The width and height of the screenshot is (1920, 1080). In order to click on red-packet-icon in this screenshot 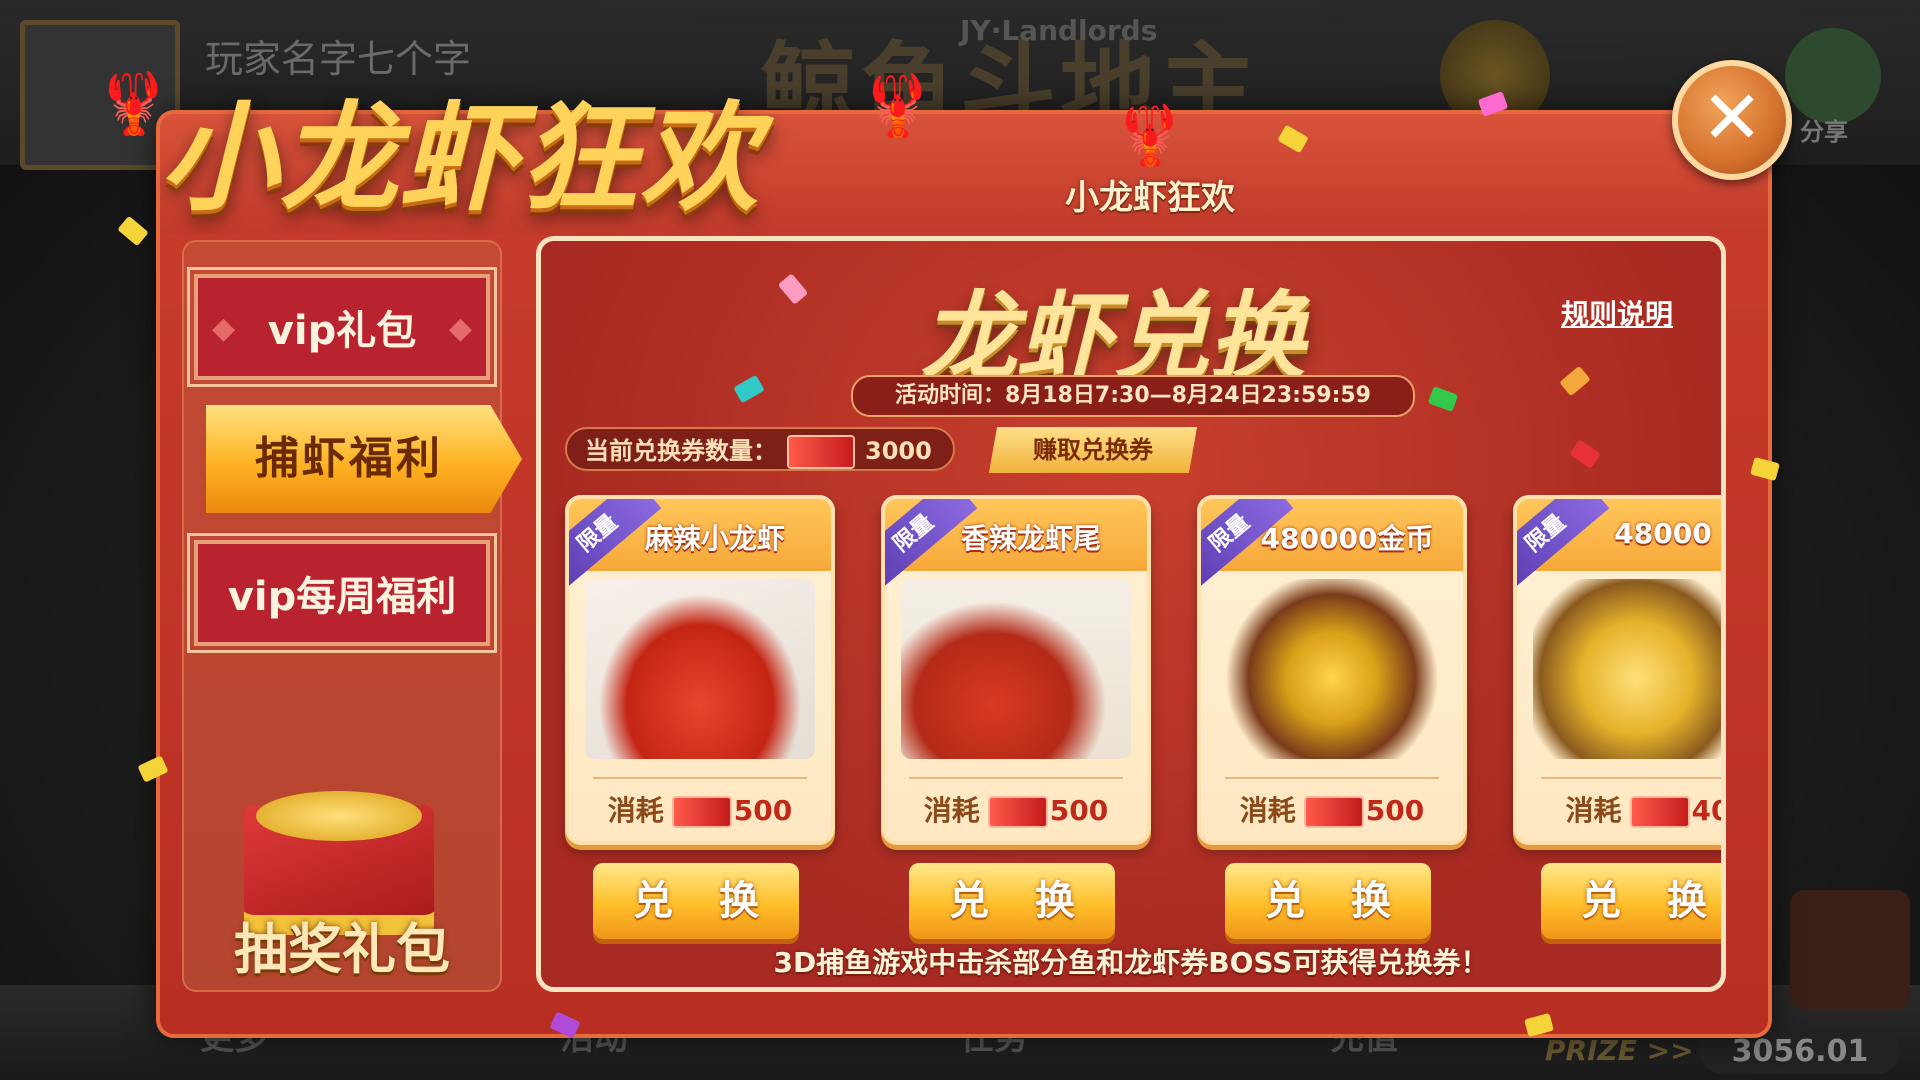, I will do `click(1850, 950)`.